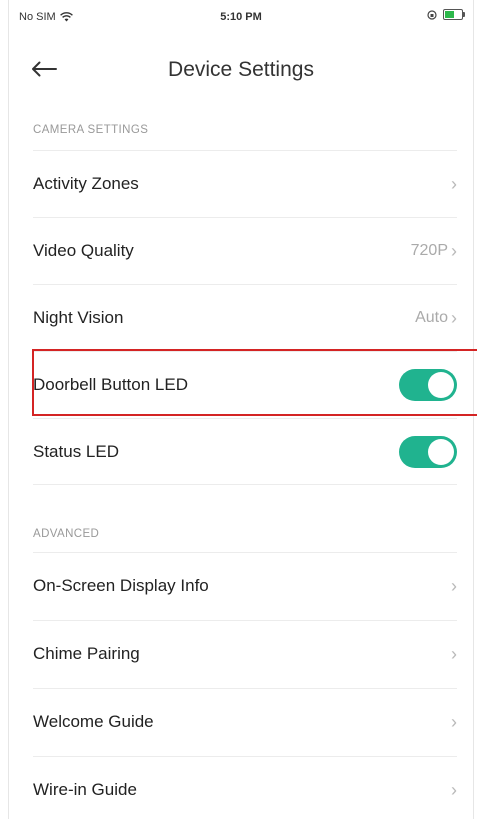  What do you see at coordinates (110, 384) in the screenshot?
I see `setting-label: Doorbell Button LED` at bounding box center [110, 384].